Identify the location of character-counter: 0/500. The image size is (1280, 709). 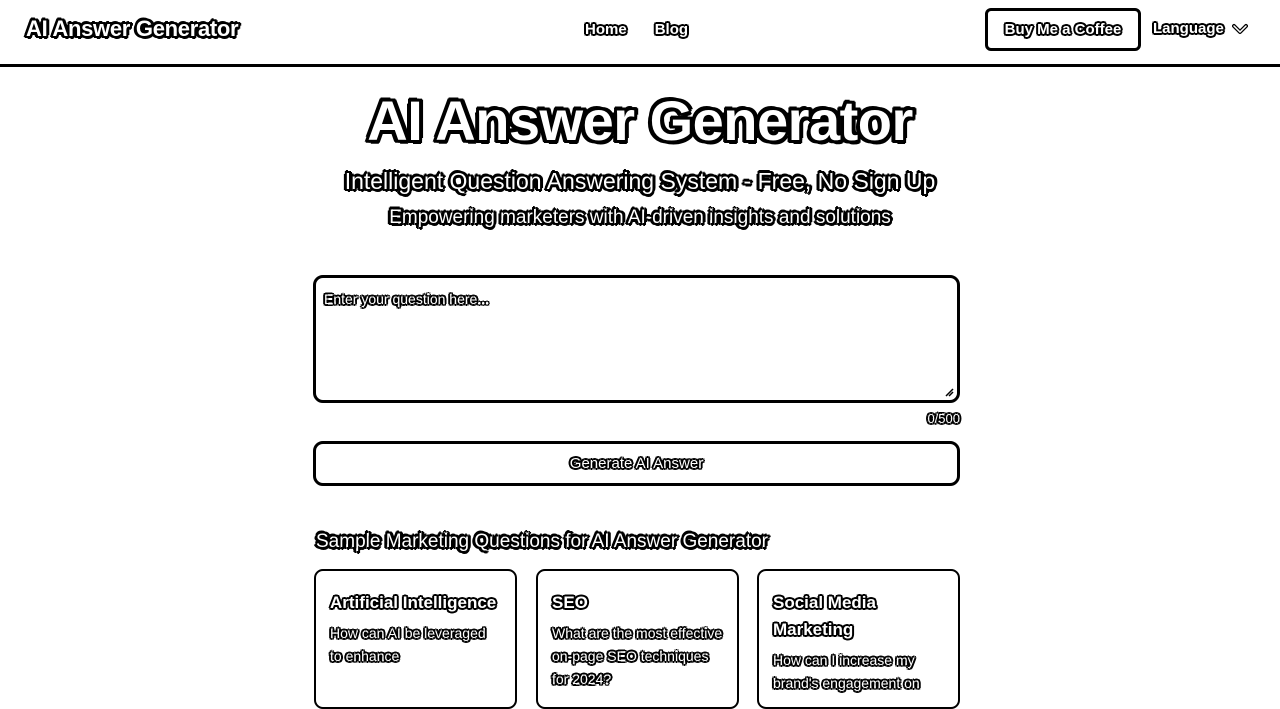
(943, 418).